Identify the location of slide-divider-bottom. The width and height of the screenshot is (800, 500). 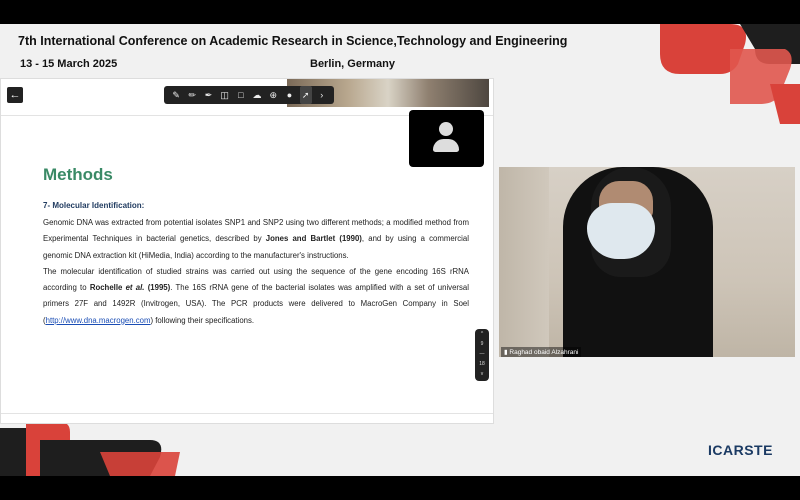
(247, 413).